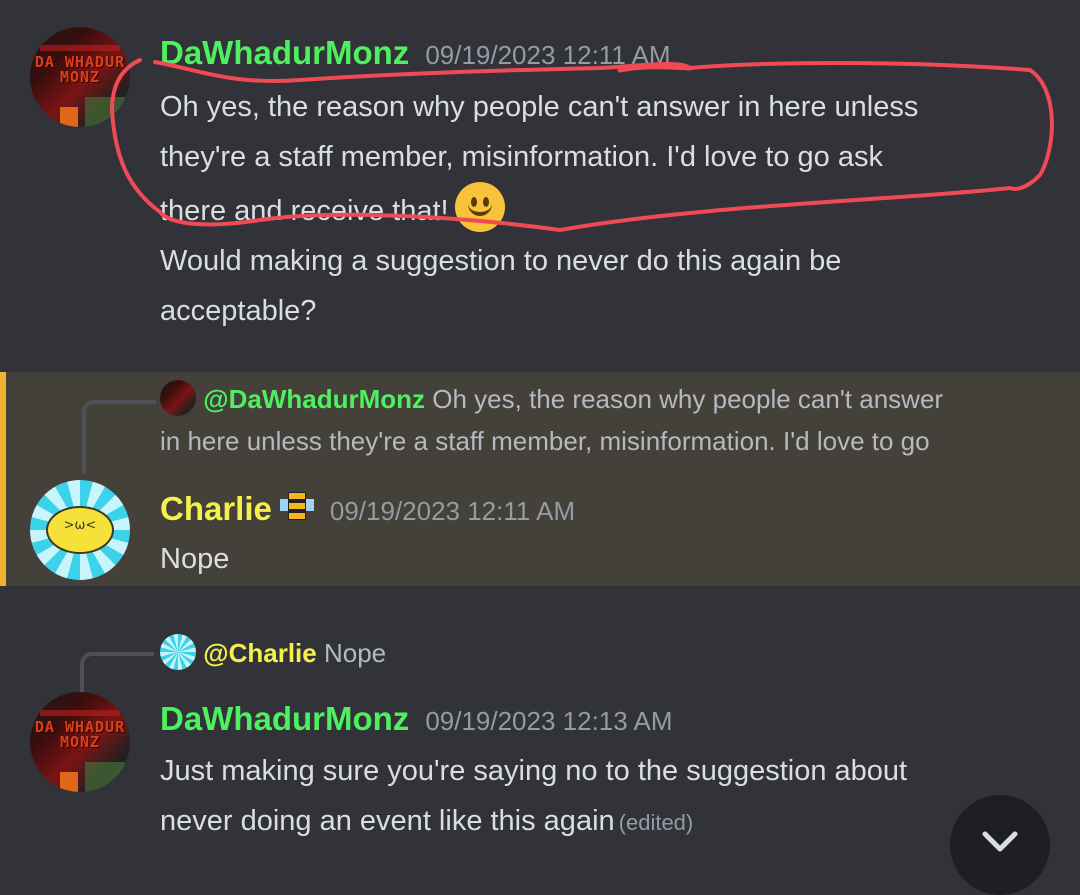 The image size is (1080, 895). I want to click on scroll-to-bottom-button, so click(1000, 845).